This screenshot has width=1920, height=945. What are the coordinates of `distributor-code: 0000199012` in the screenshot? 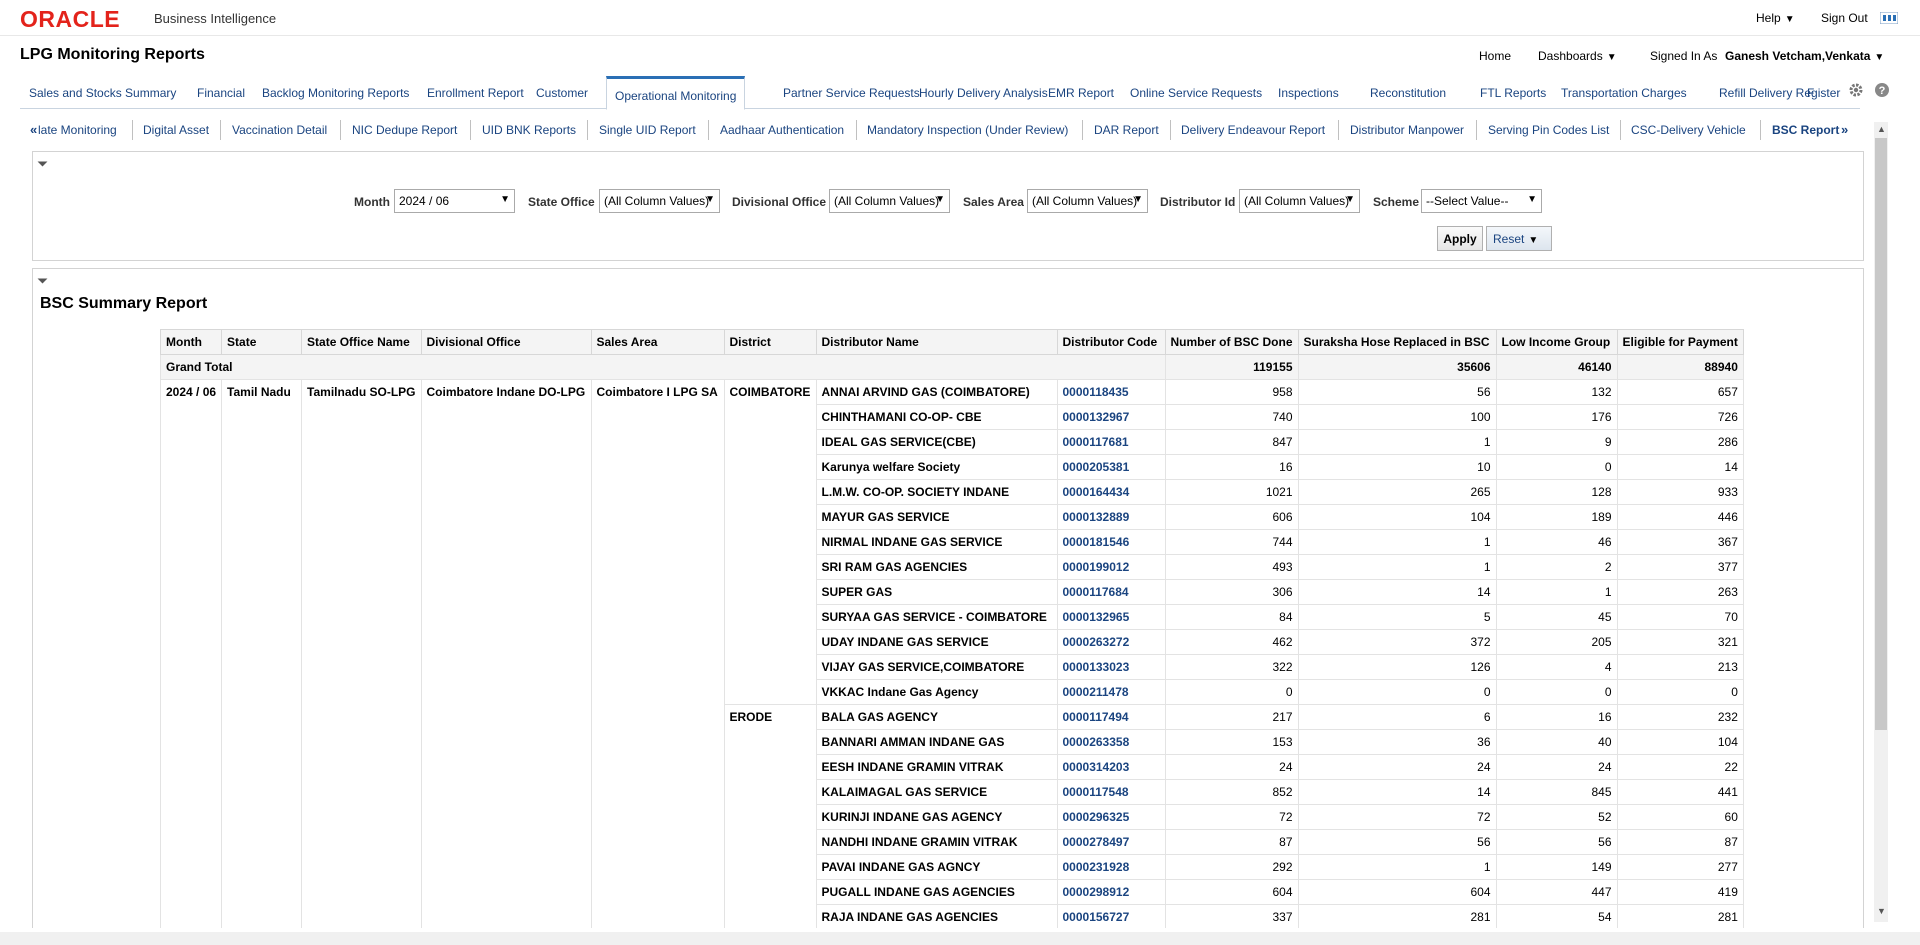 It's located at (1111, 567).